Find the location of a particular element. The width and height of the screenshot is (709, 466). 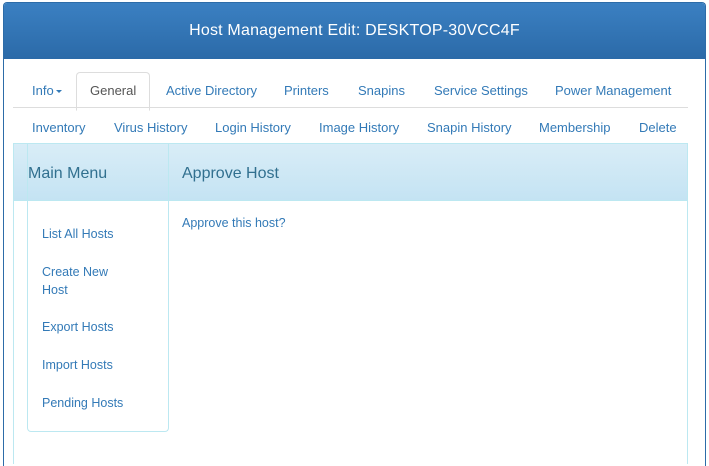

tab-general: General is located at coordinates (113, 91).